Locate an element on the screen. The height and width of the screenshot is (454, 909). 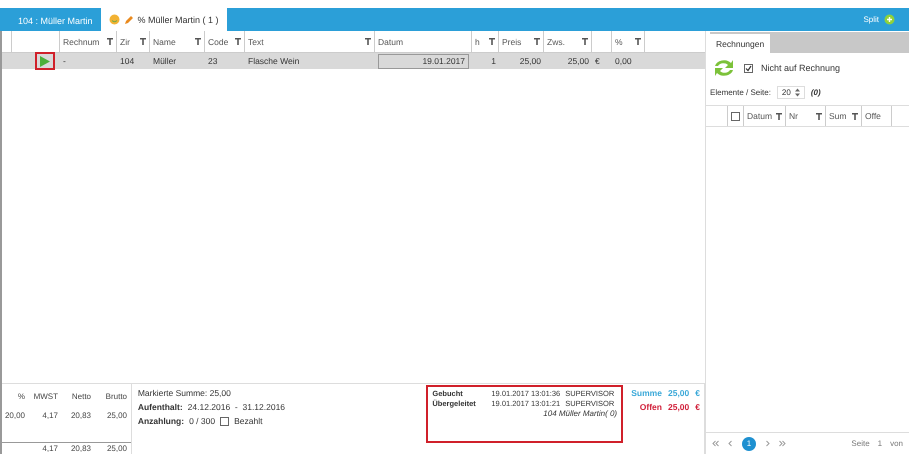
split-label: Split is located at coordinates (871, 19).